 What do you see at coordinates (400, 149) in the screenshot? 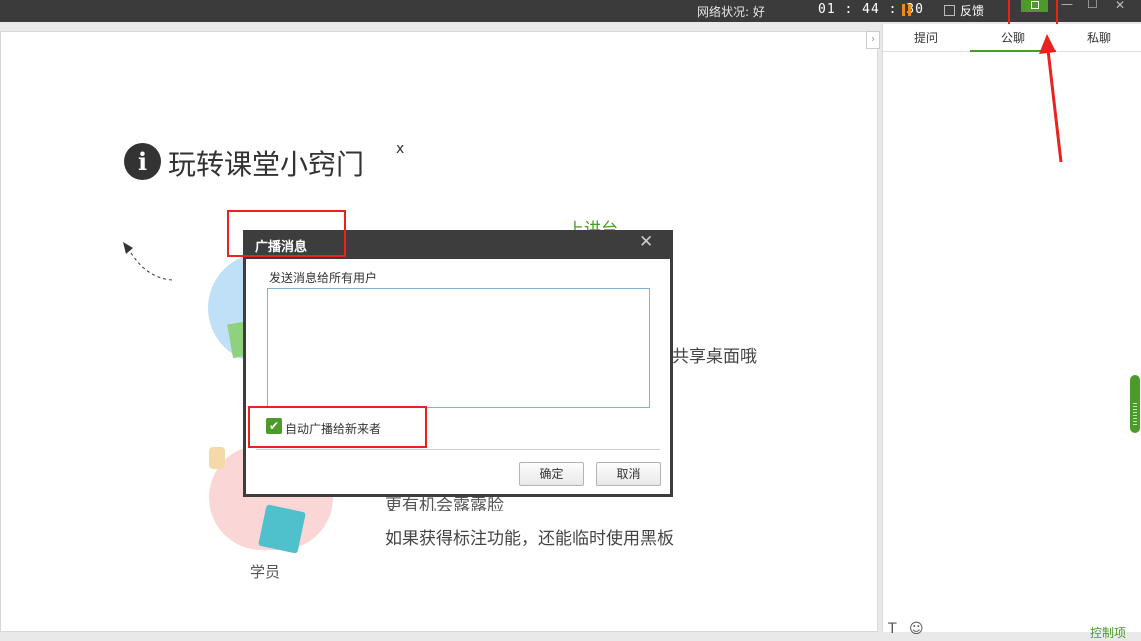
I see `sparkle-icon: ⅹ` at bounding box center [400, 149].